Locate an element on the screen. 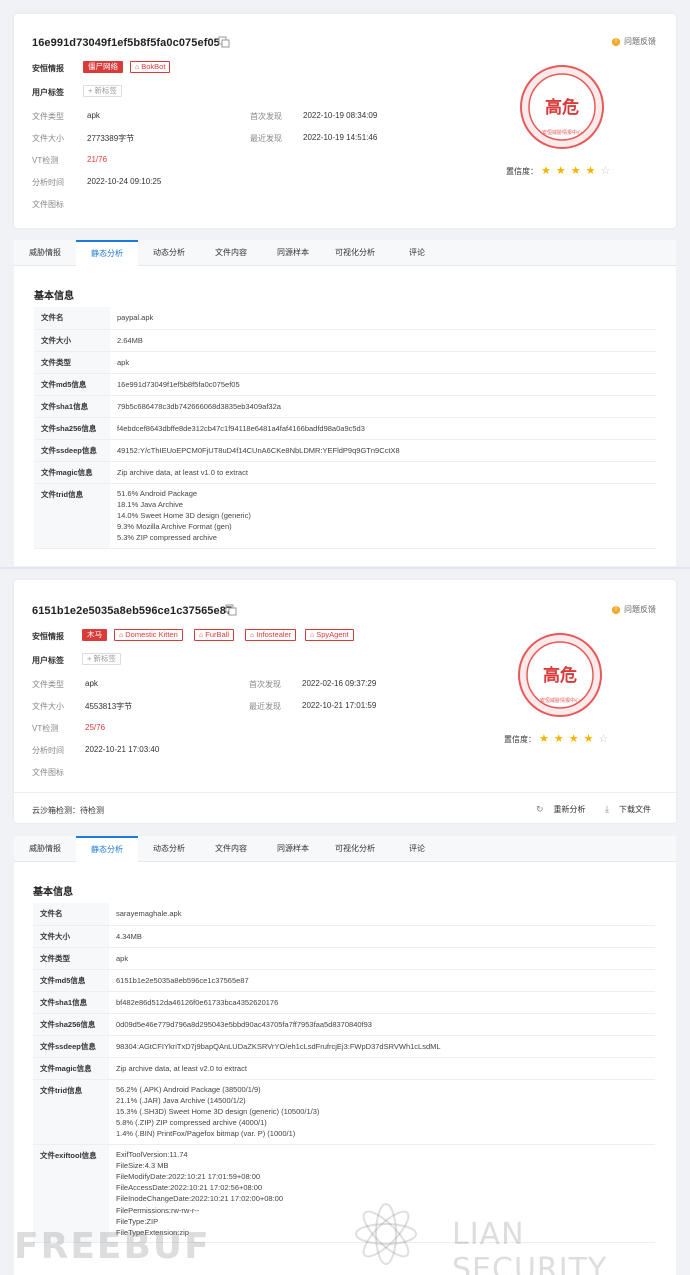  confidence-stars: ★ ★ ★ ★ ☆ is located at coordinates (573, 738).